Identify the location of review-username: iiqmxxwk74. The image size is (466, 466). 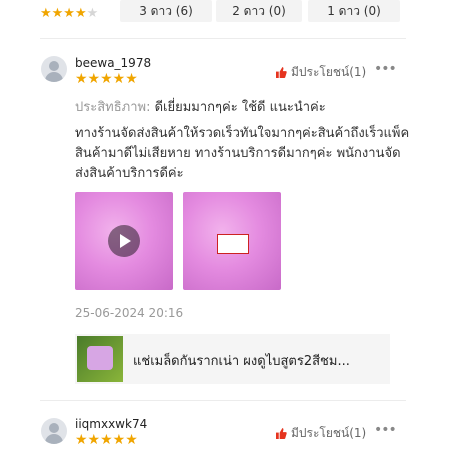
(111, 424).